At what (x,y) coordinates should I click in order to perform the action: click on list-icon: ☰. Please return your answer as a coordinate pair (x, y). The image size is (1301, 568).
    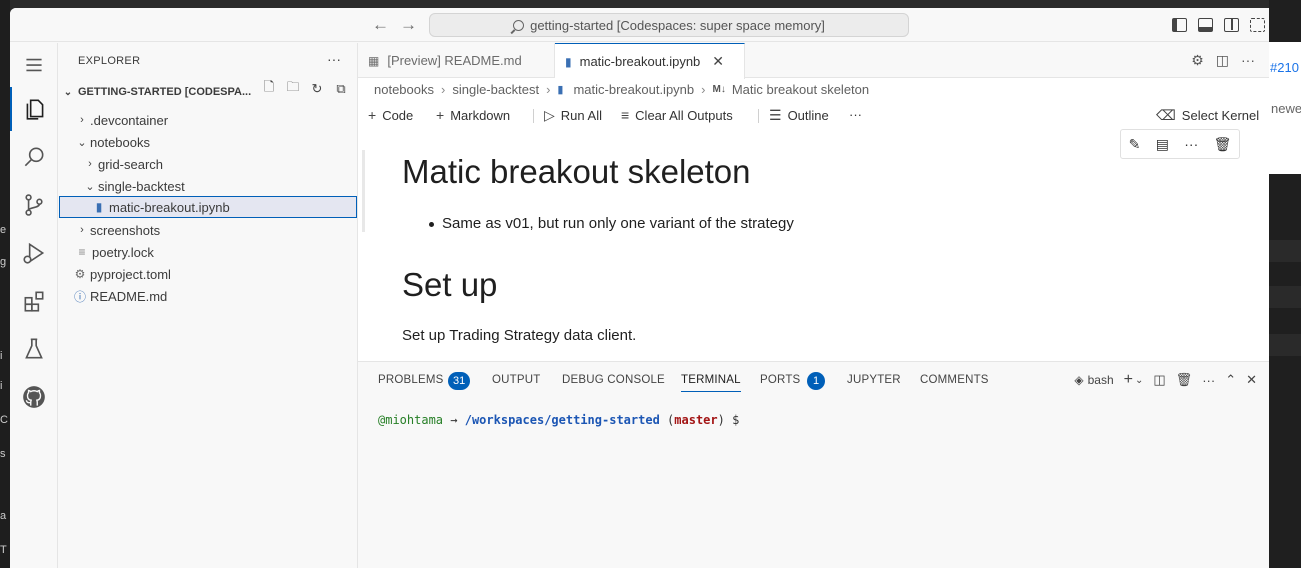
    Looking at the image, I should click on (775, 115).